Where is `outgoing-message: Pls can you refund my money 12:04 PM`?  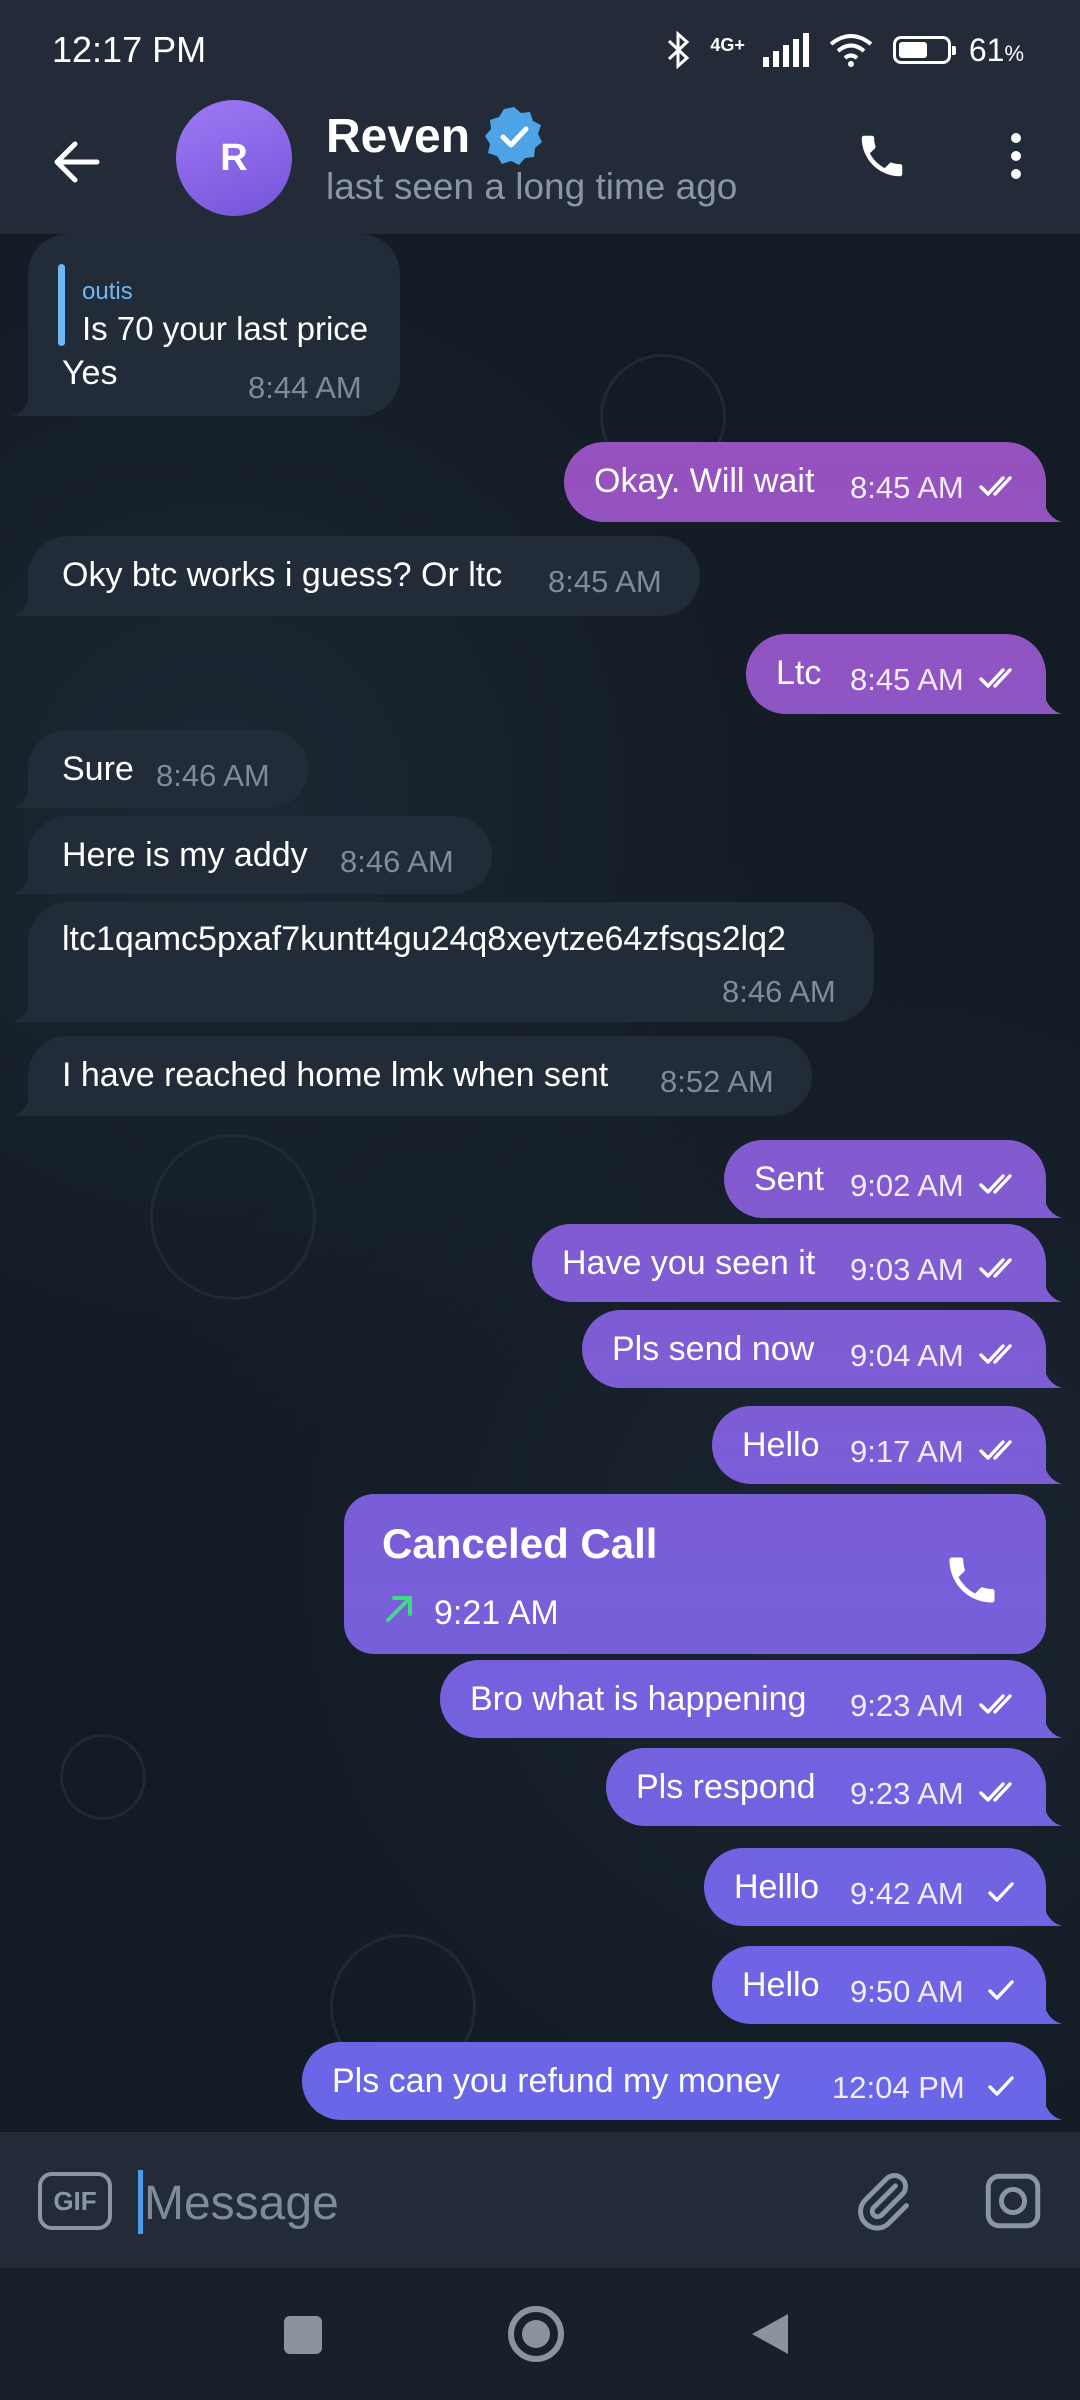
outgoing-message: Pls can you refund my money 12:04 PM is located at coordinates (682, 2081).